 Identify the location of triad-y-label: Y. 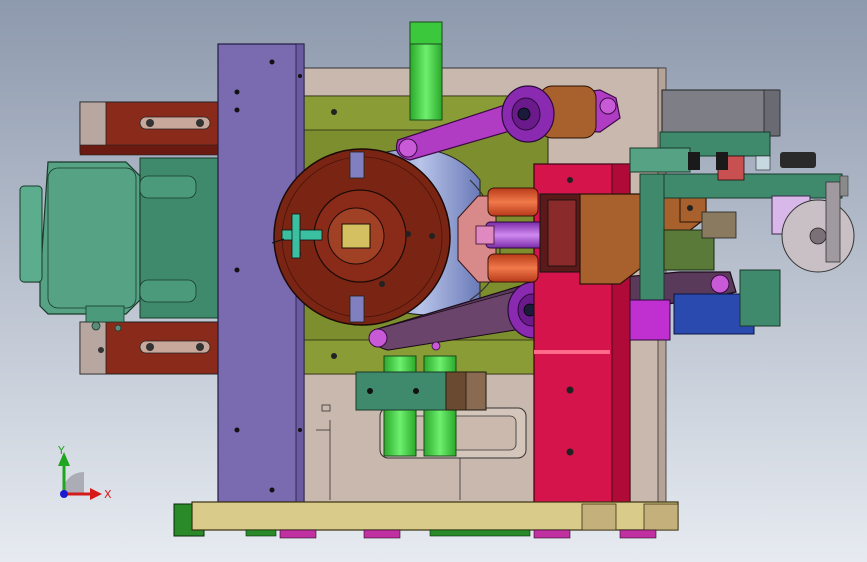
(61, 450).